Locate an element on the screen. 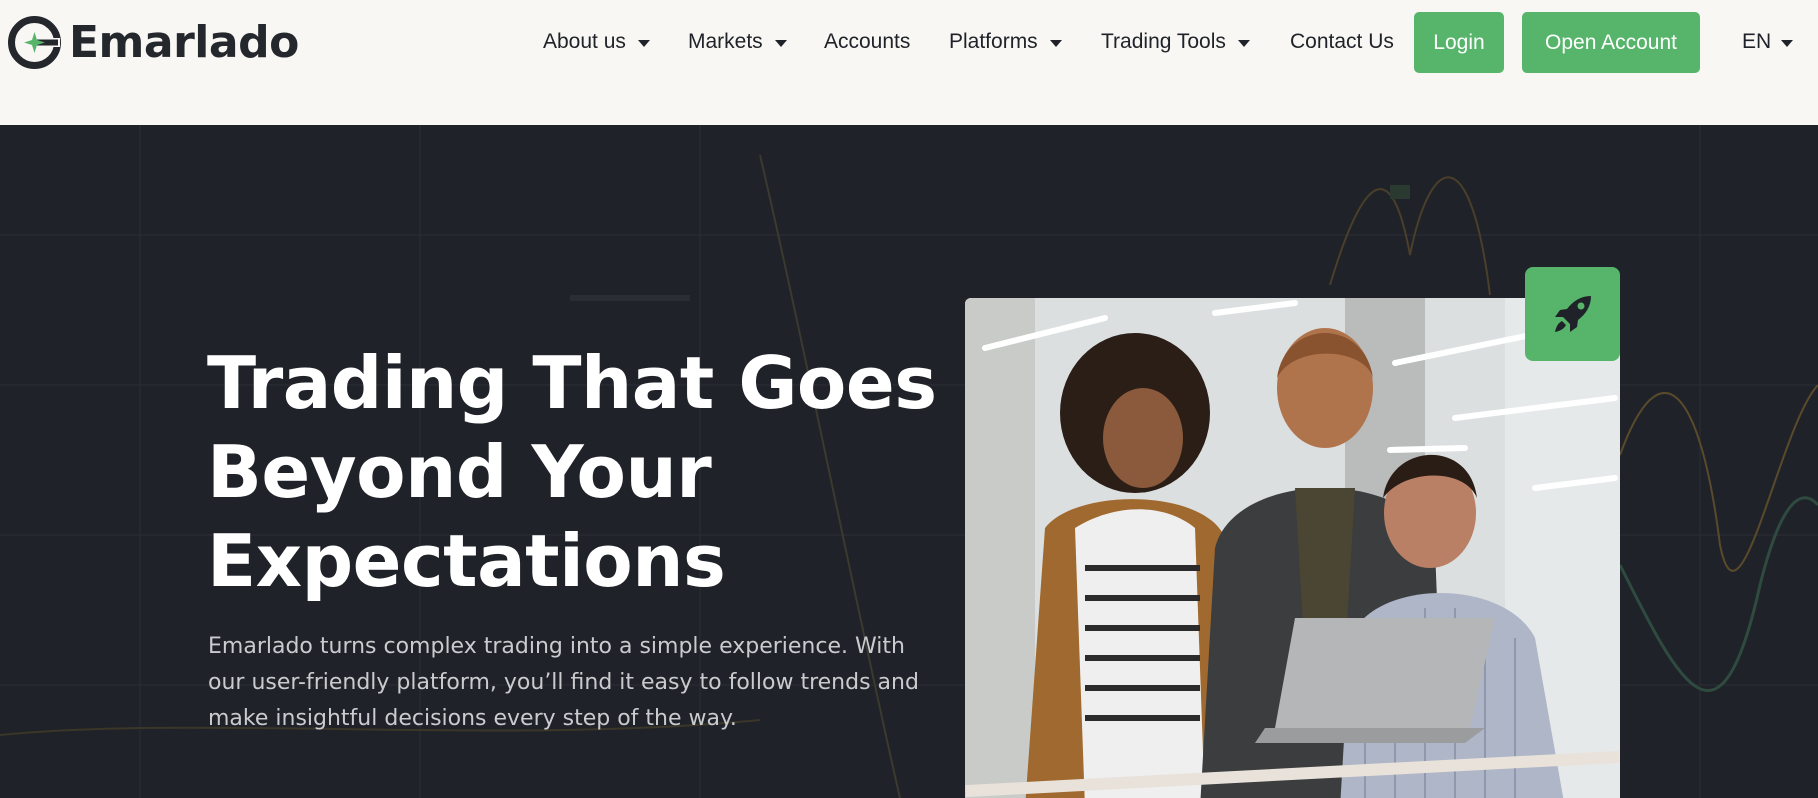  open-account-button: Open Account is located at coordinates (1611, 42).